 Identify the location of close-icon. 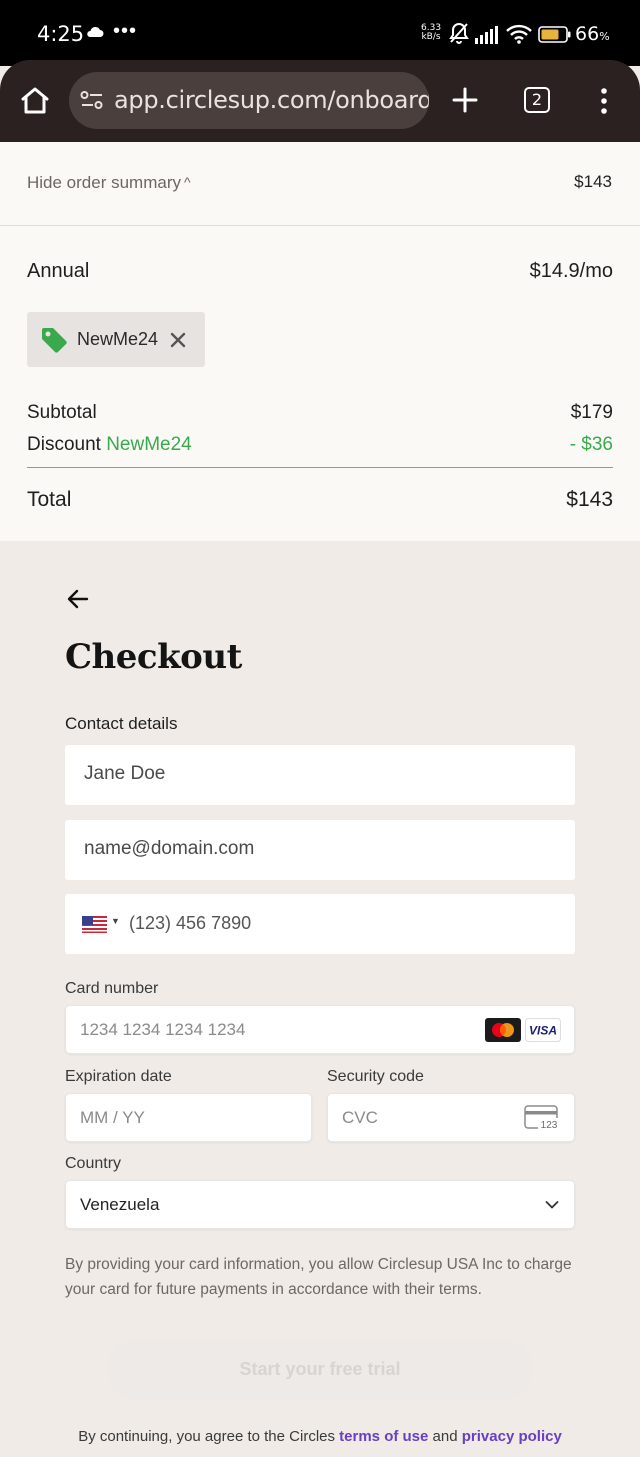
(178, 340).